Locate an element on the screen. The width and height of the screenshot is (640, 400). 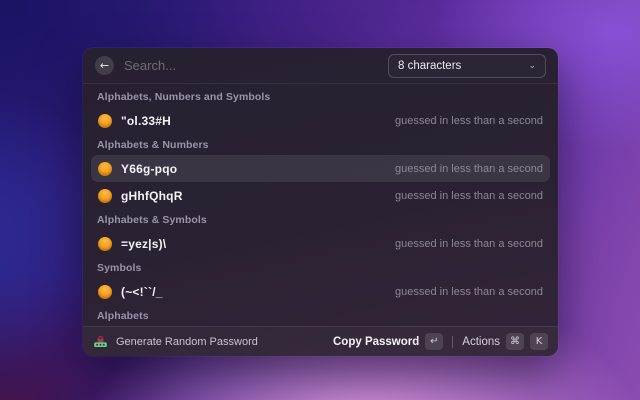
chevron-down-icon: ⌄ is located at coordinates (532, 65).